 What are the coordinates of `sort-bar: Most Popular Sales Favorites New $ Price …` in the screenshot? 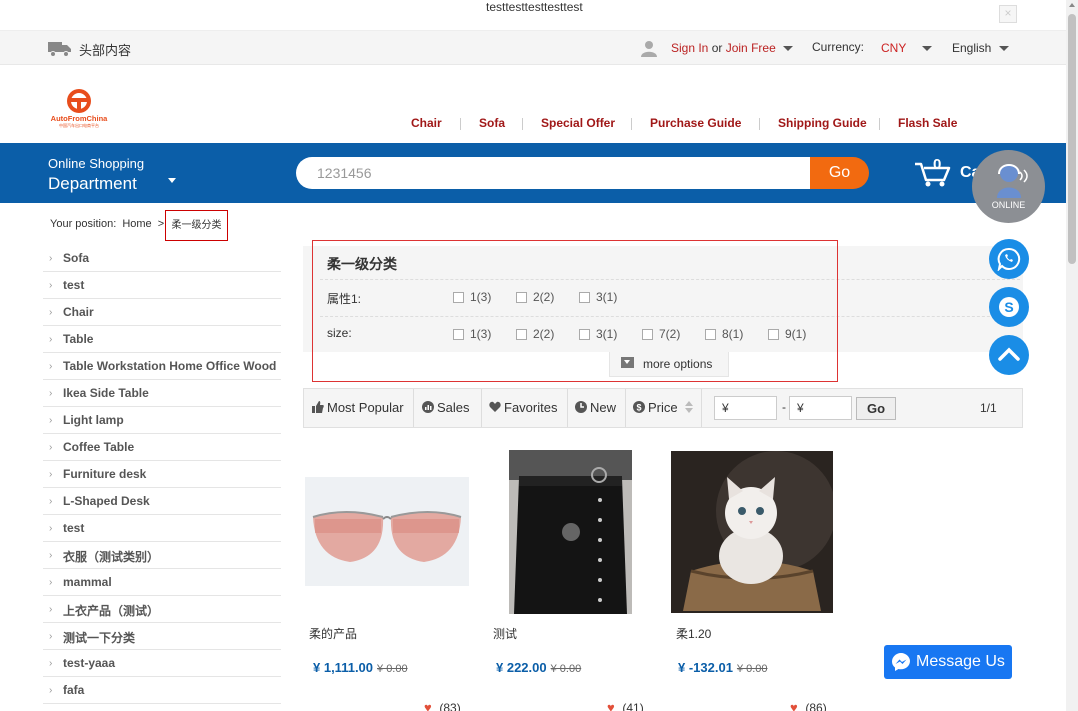 It's located at (663, 408).